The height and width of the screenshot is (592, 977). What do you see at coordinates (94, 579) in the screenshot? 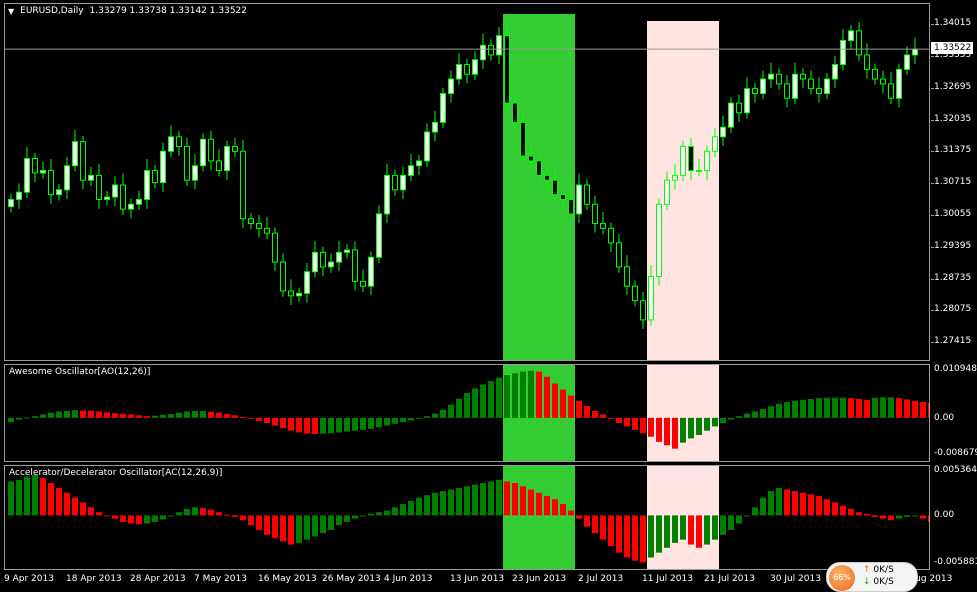
I see `time-tick: 18 Apr 2013` at bounding box center [94, 579].